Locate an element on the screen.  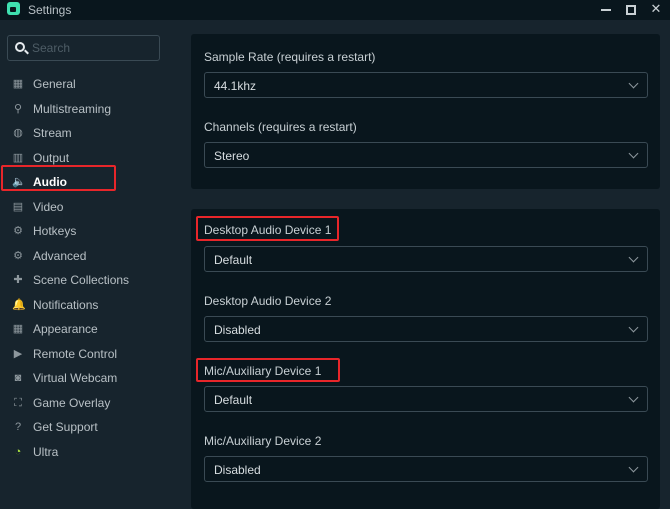
search-icon is located at coordinates (20, 47).